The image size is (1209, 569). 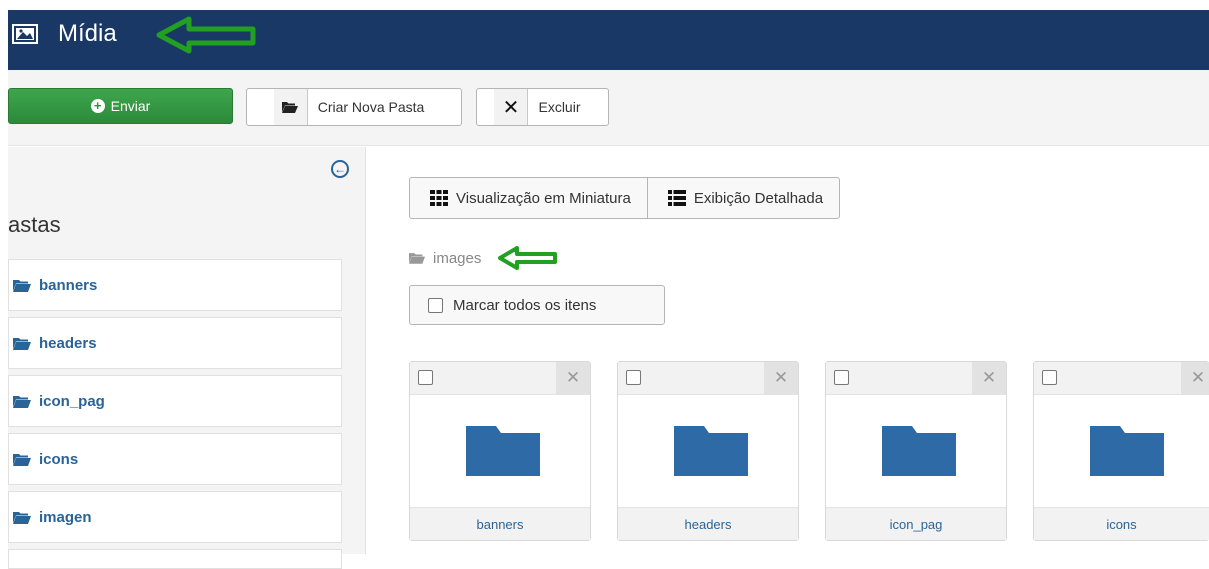 I want to click on breadcrumb-current-folder: images, so click(x=457, y=258).